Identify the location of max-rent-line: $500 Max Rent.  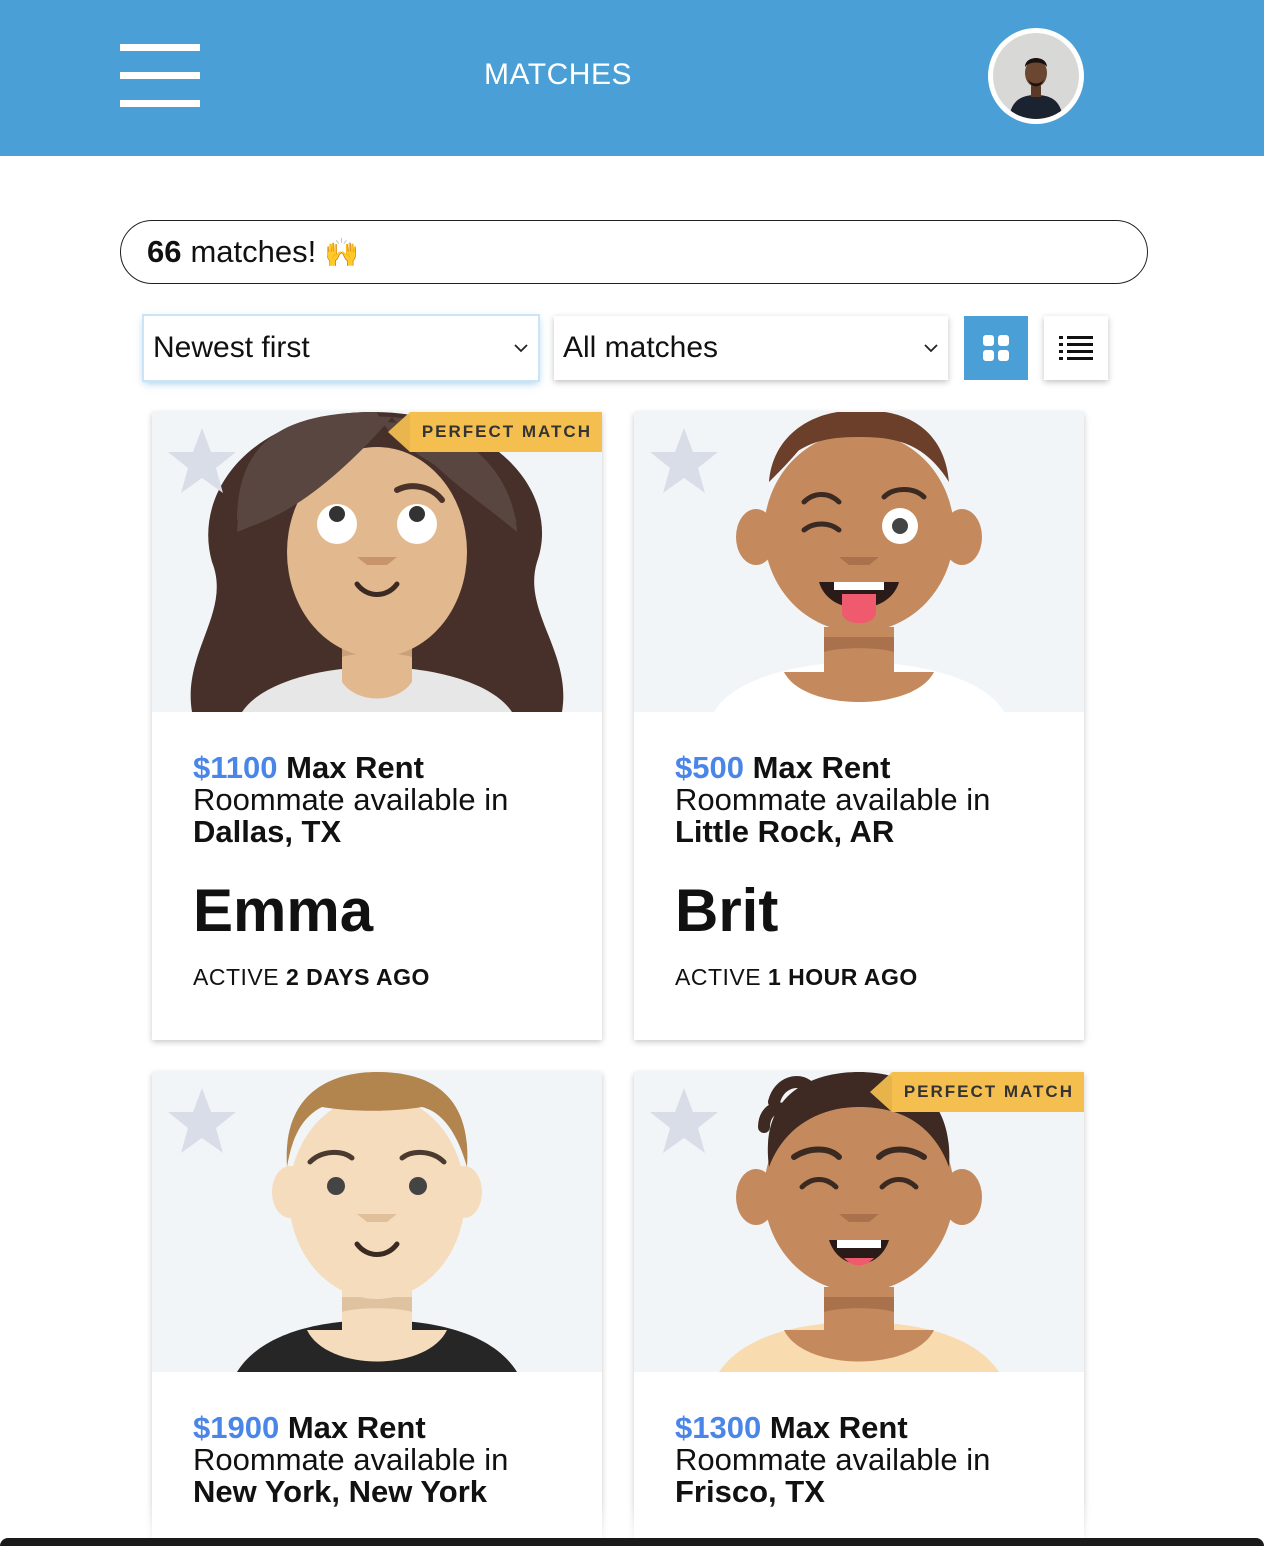
(859, 768).